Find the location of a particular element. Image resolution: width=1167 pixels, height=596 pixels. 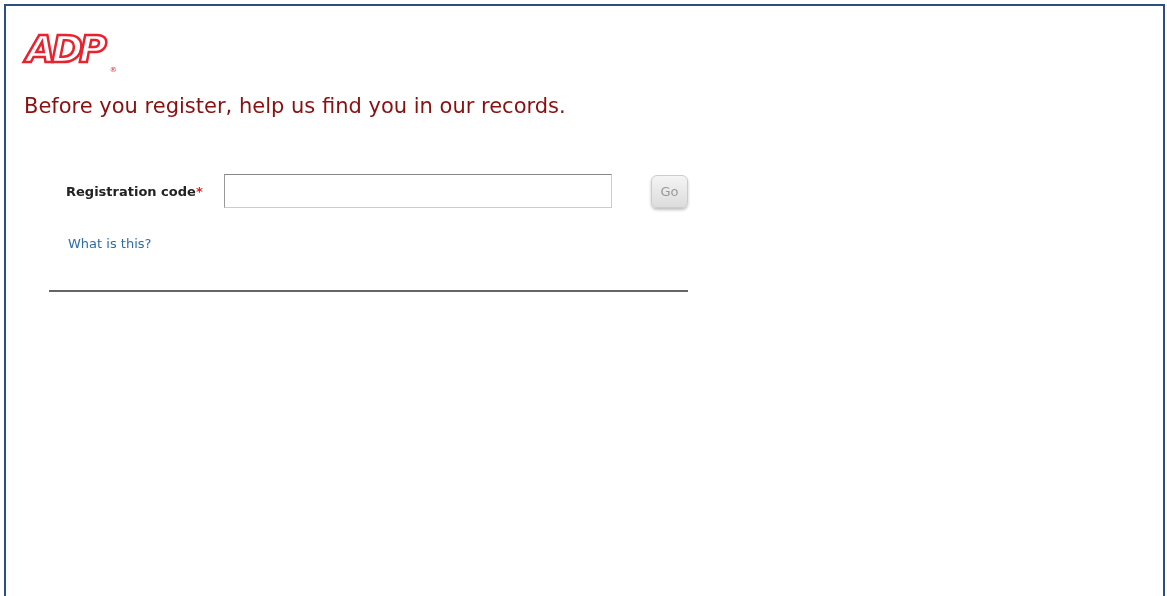

page-heading: Before you register, help us find you in our records. is located at coordinates (295, 106).